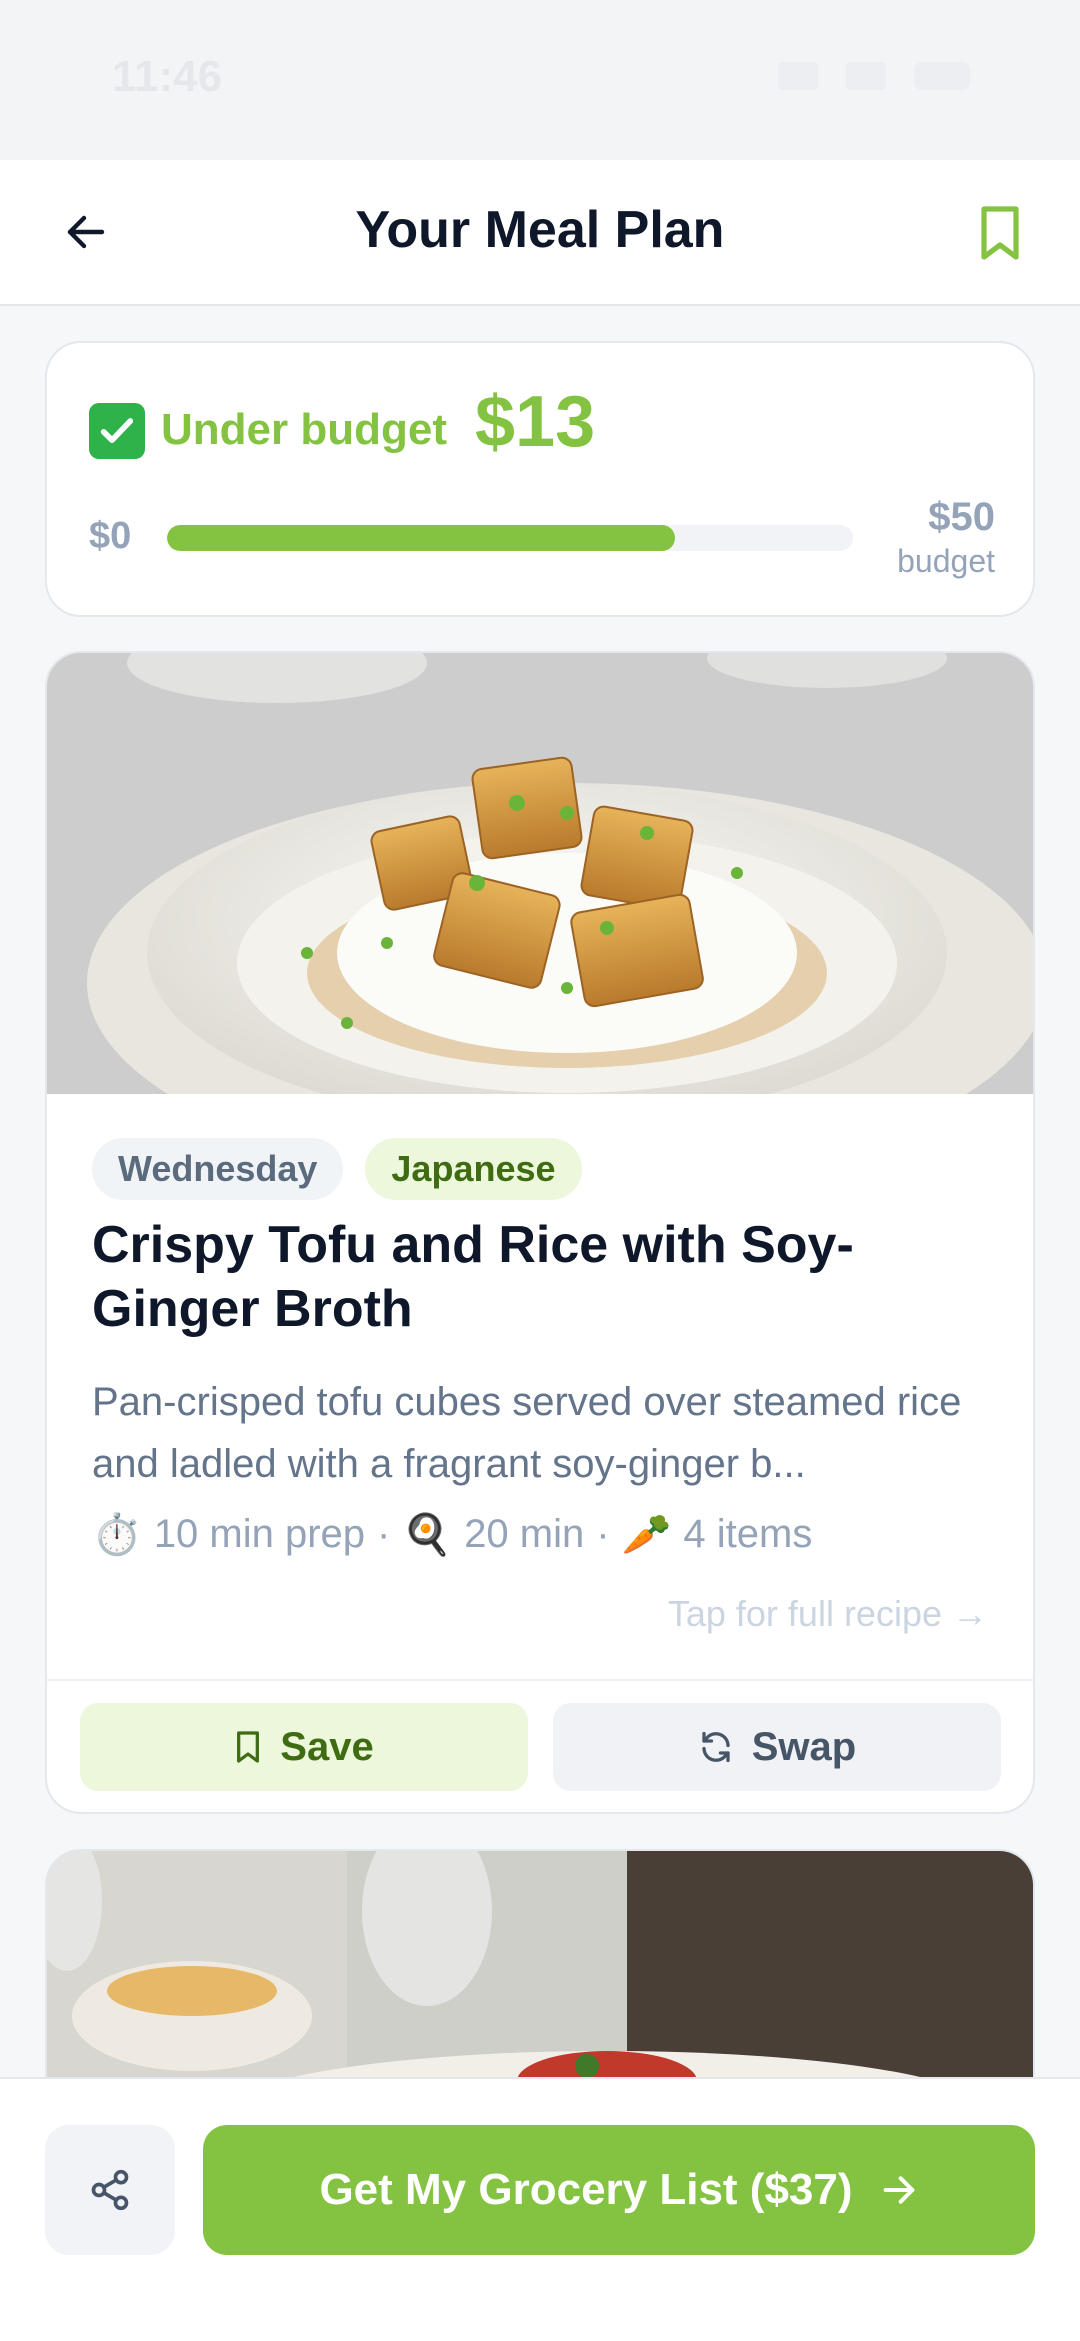 The width and height of the screenshot is (1080, 2341). I want to click on cuisine-tag: Japanese, so click(473, 1169).